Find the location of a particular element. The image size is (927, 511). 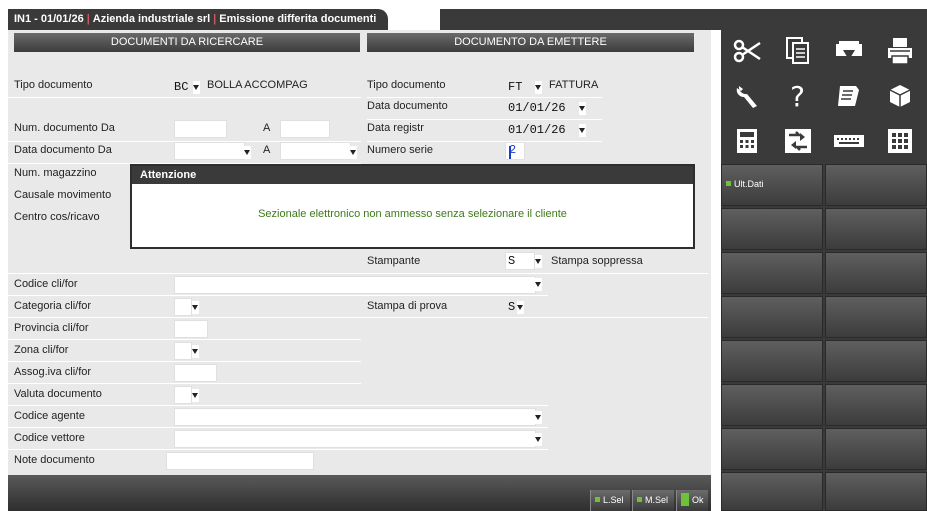

status-indicator-icon is located at coordinates (685, 499).